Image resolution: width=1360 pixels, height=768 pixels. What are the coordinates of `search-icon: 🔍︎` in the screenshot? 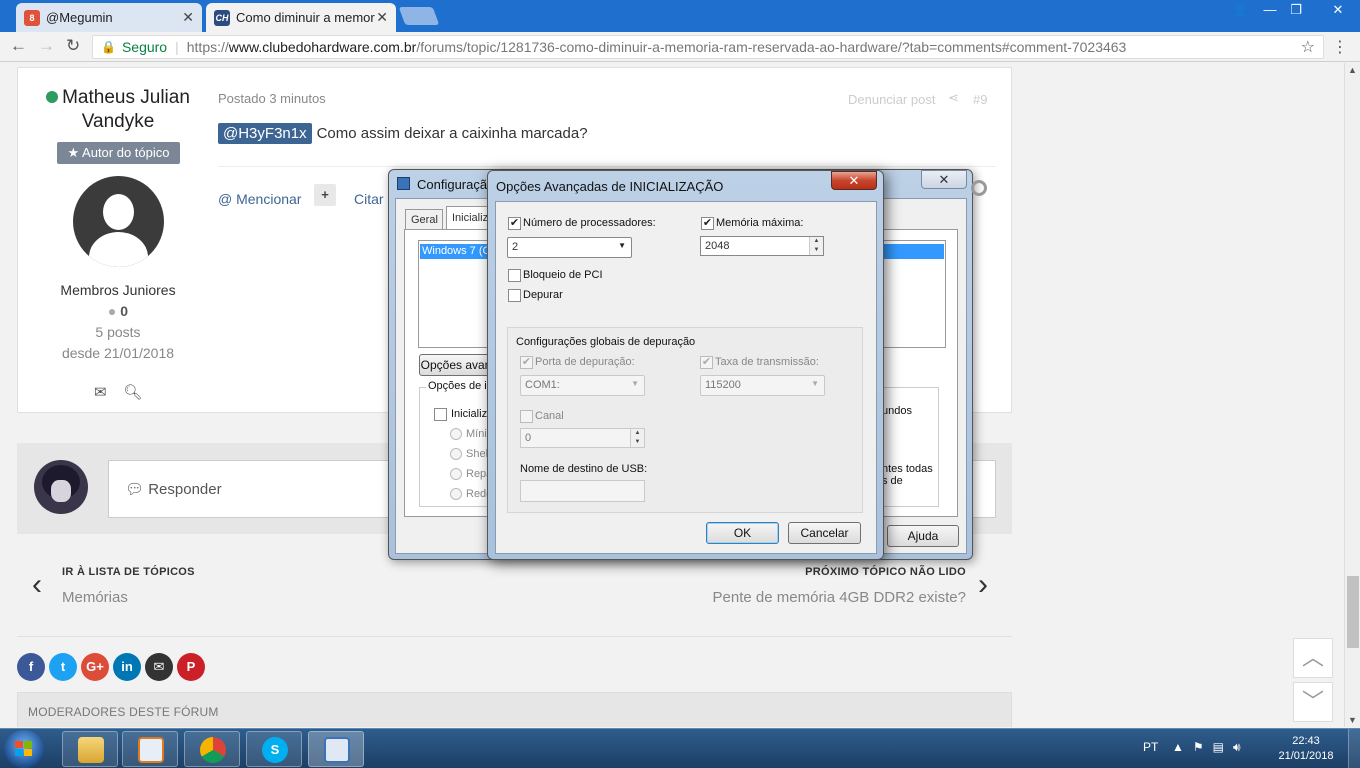 It's located at (132, 392).